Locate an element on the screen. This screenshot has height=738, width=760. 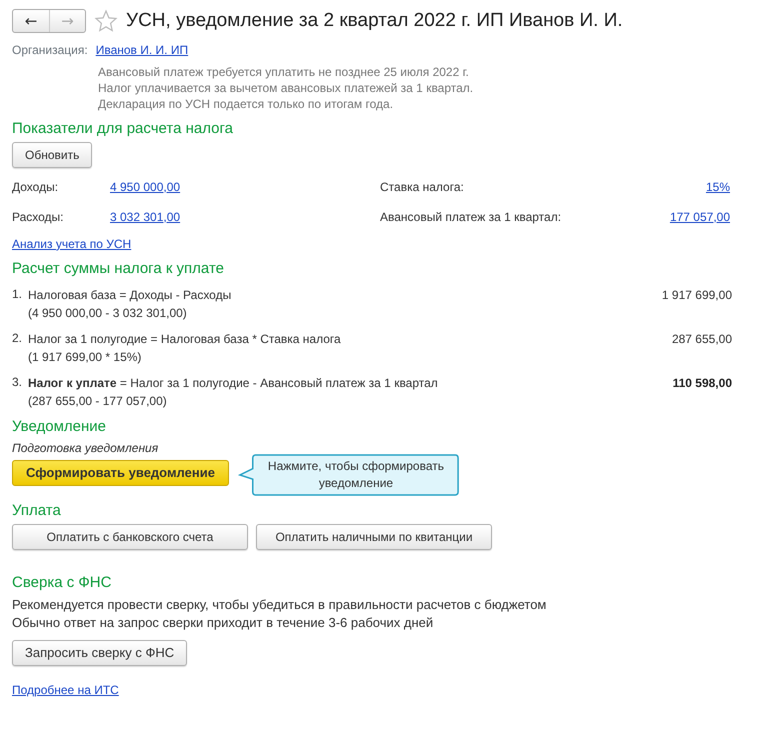
field-label: Ставка налога: is located at coordinates (422, 186).